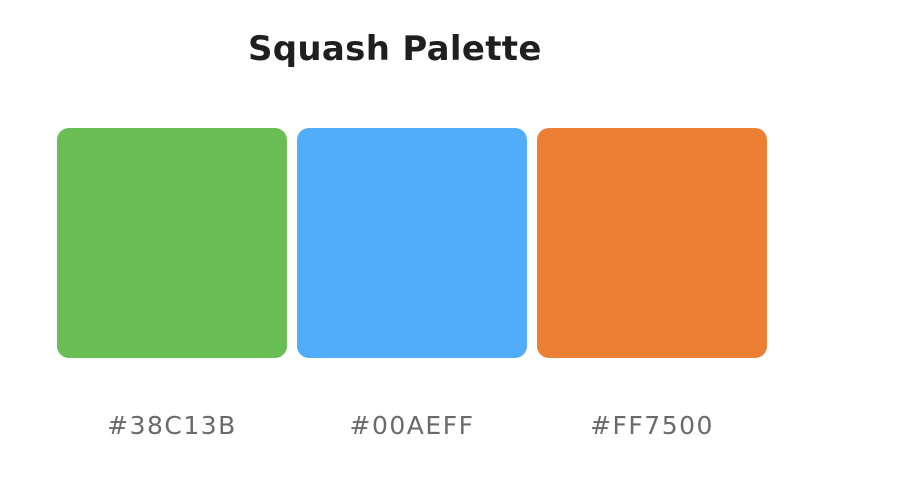 This screenshot has height=484, width=900. Describe the element at coordinates (395, 49) in the screenshot. I see `palette-title: Squash Palette` at that location.